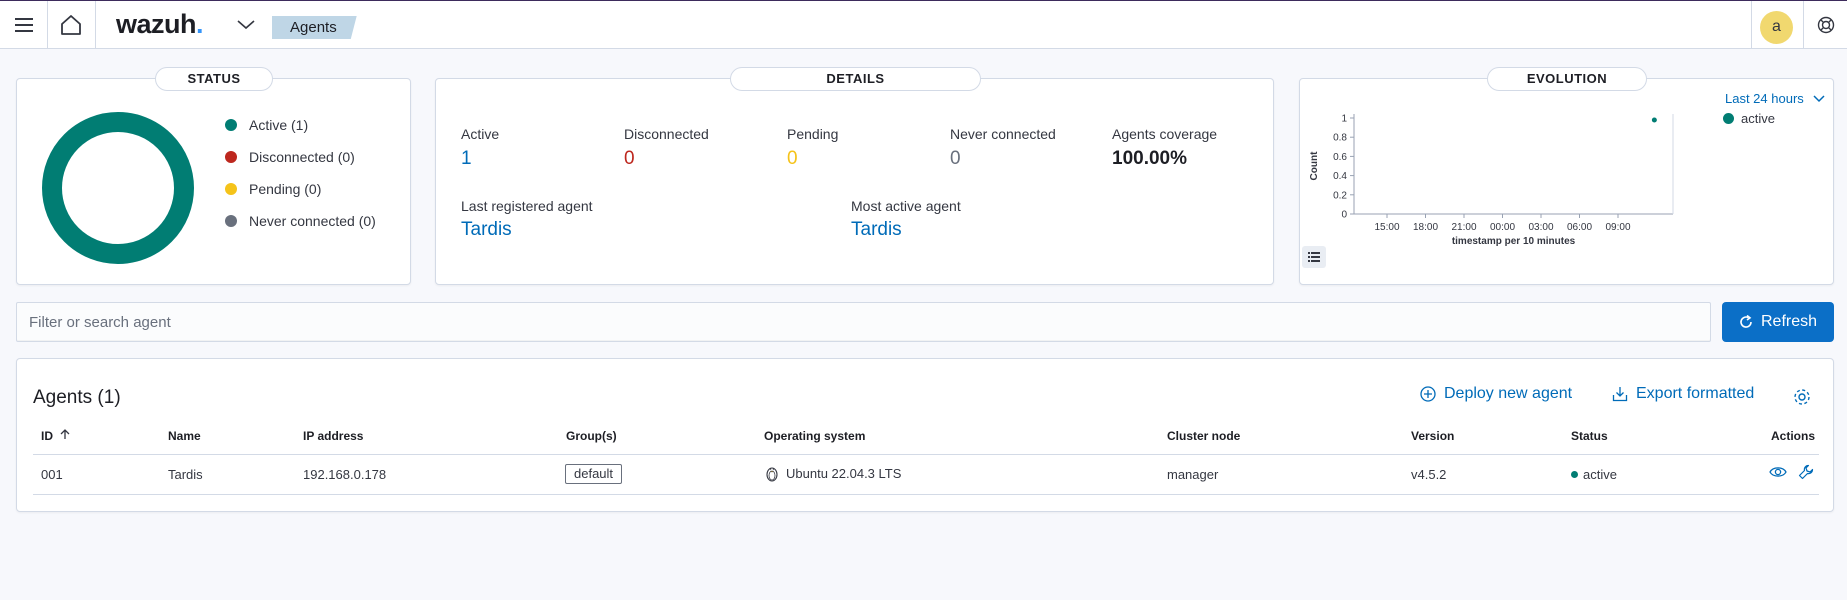  What do you see at coordinates (923, 25) in the screenshot?
I see `top-header: wazuh. Agents a` at bounding box center [923, 25].